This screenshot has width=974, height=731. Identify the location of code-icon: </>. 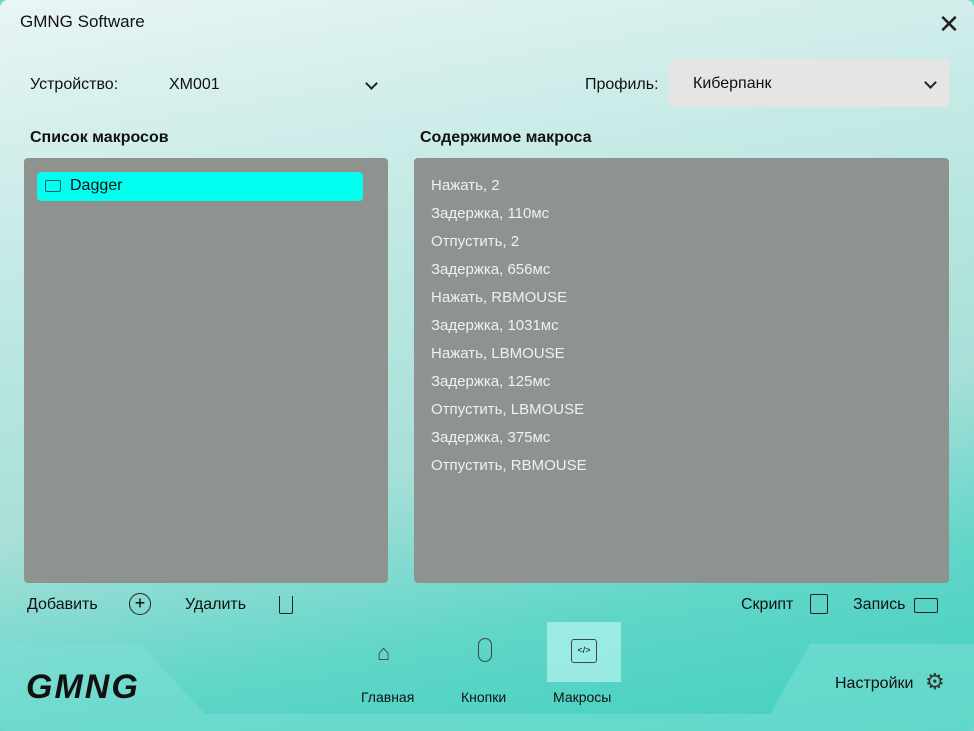
(584, 651).